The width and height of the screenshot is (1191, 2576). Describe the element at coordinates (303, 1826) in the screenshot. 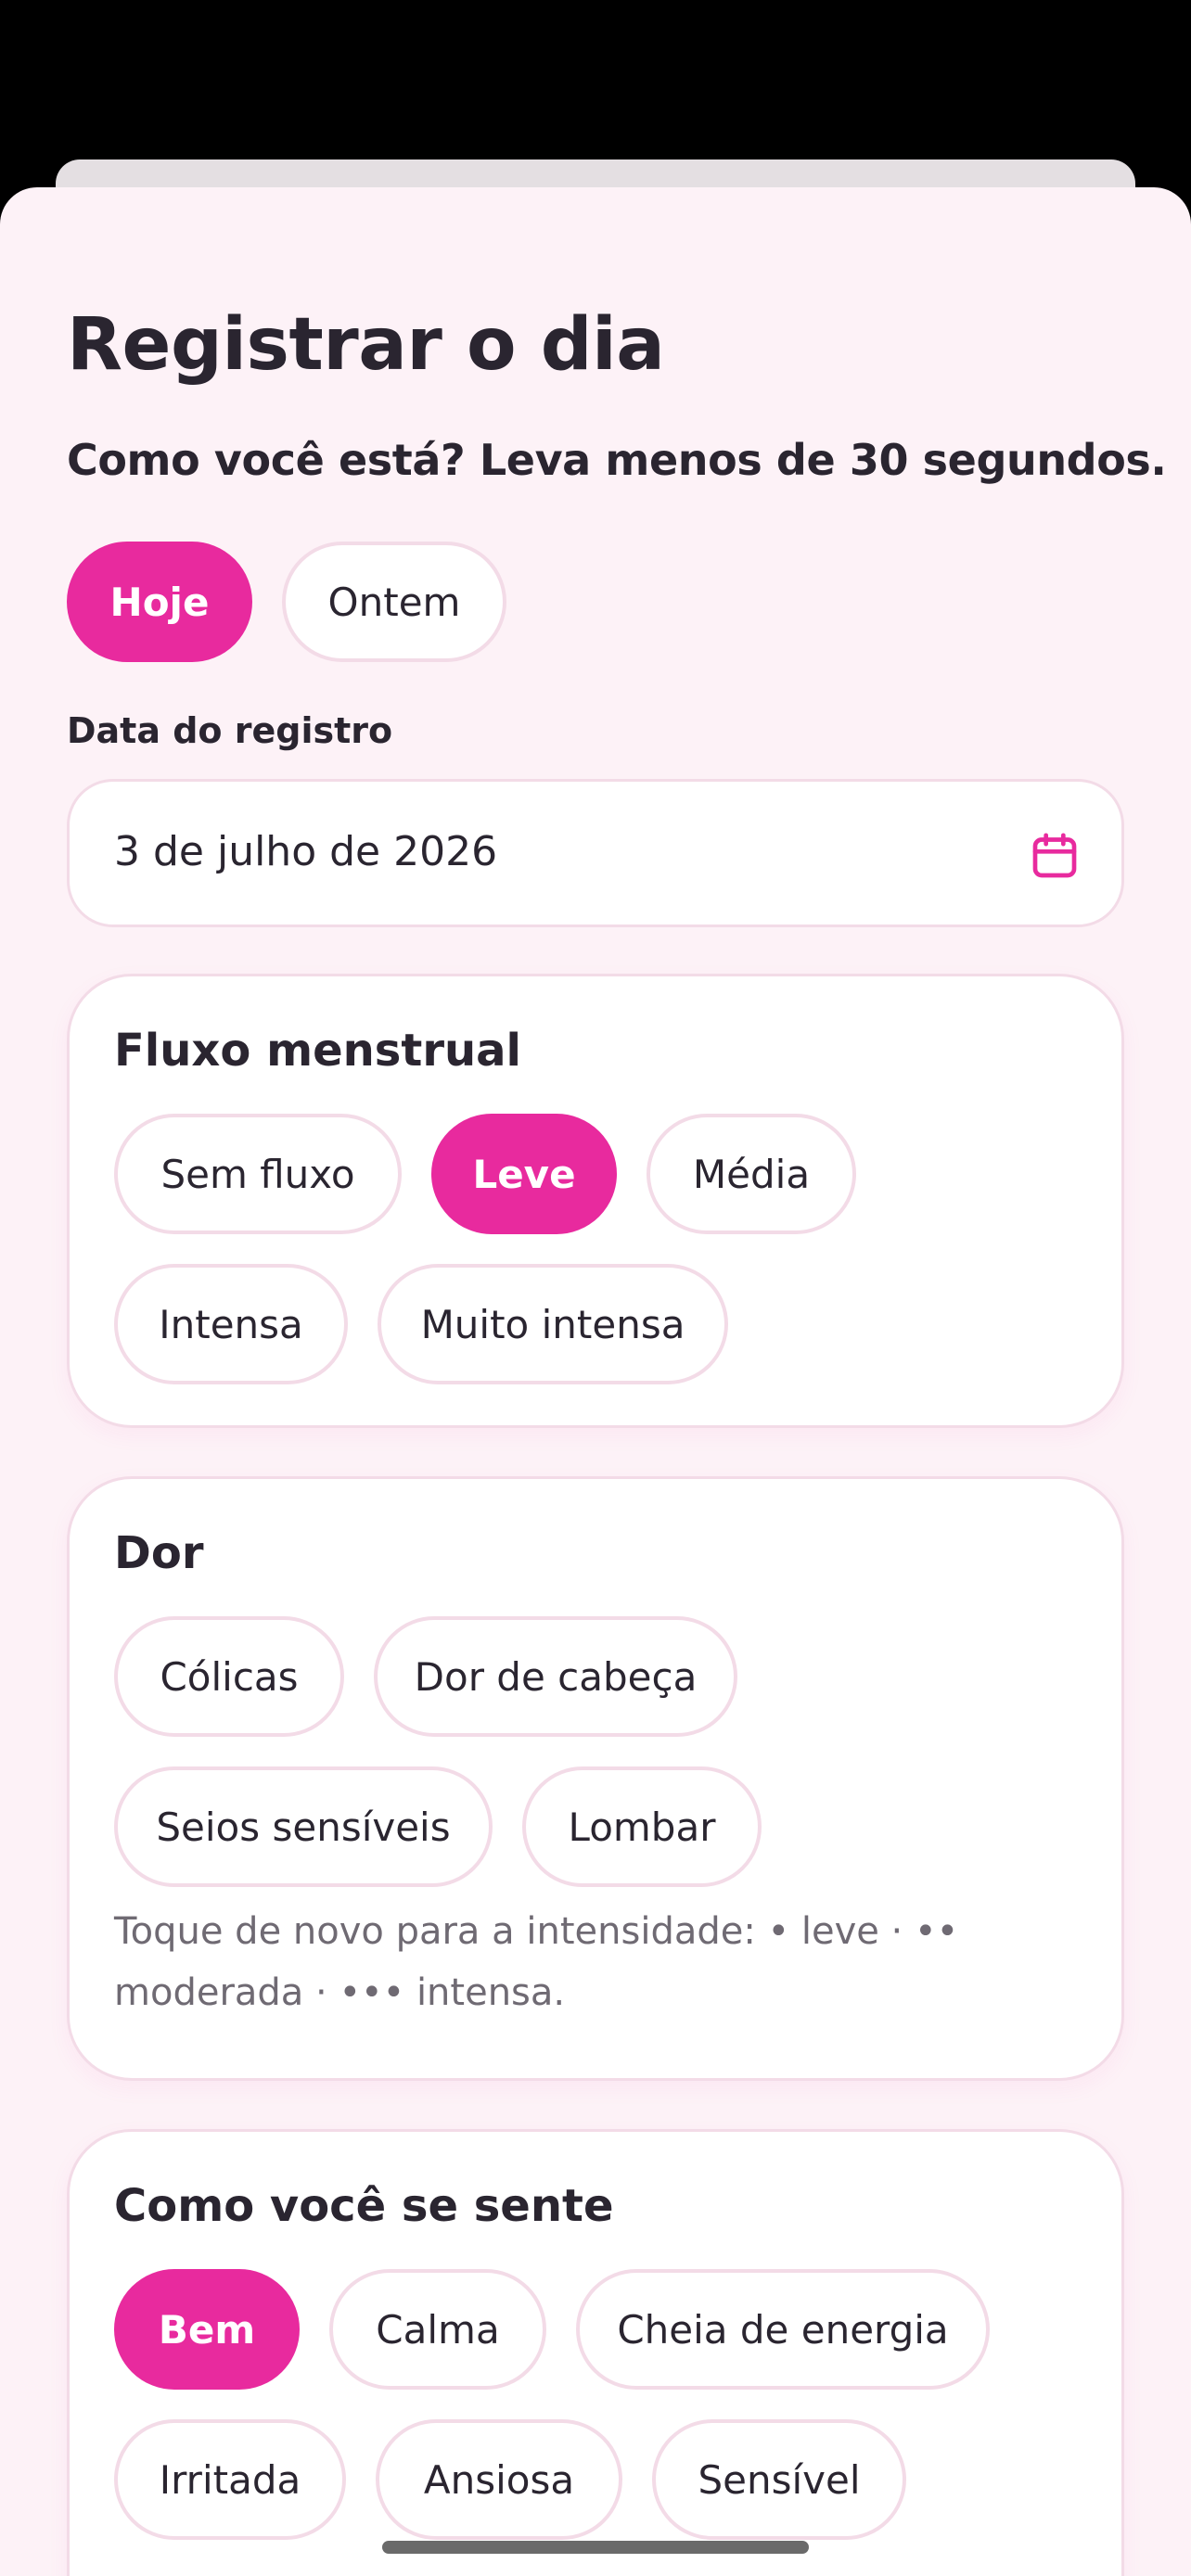

I see `pain-option-sensitive-breasts: Seios sensíveis` at that location.